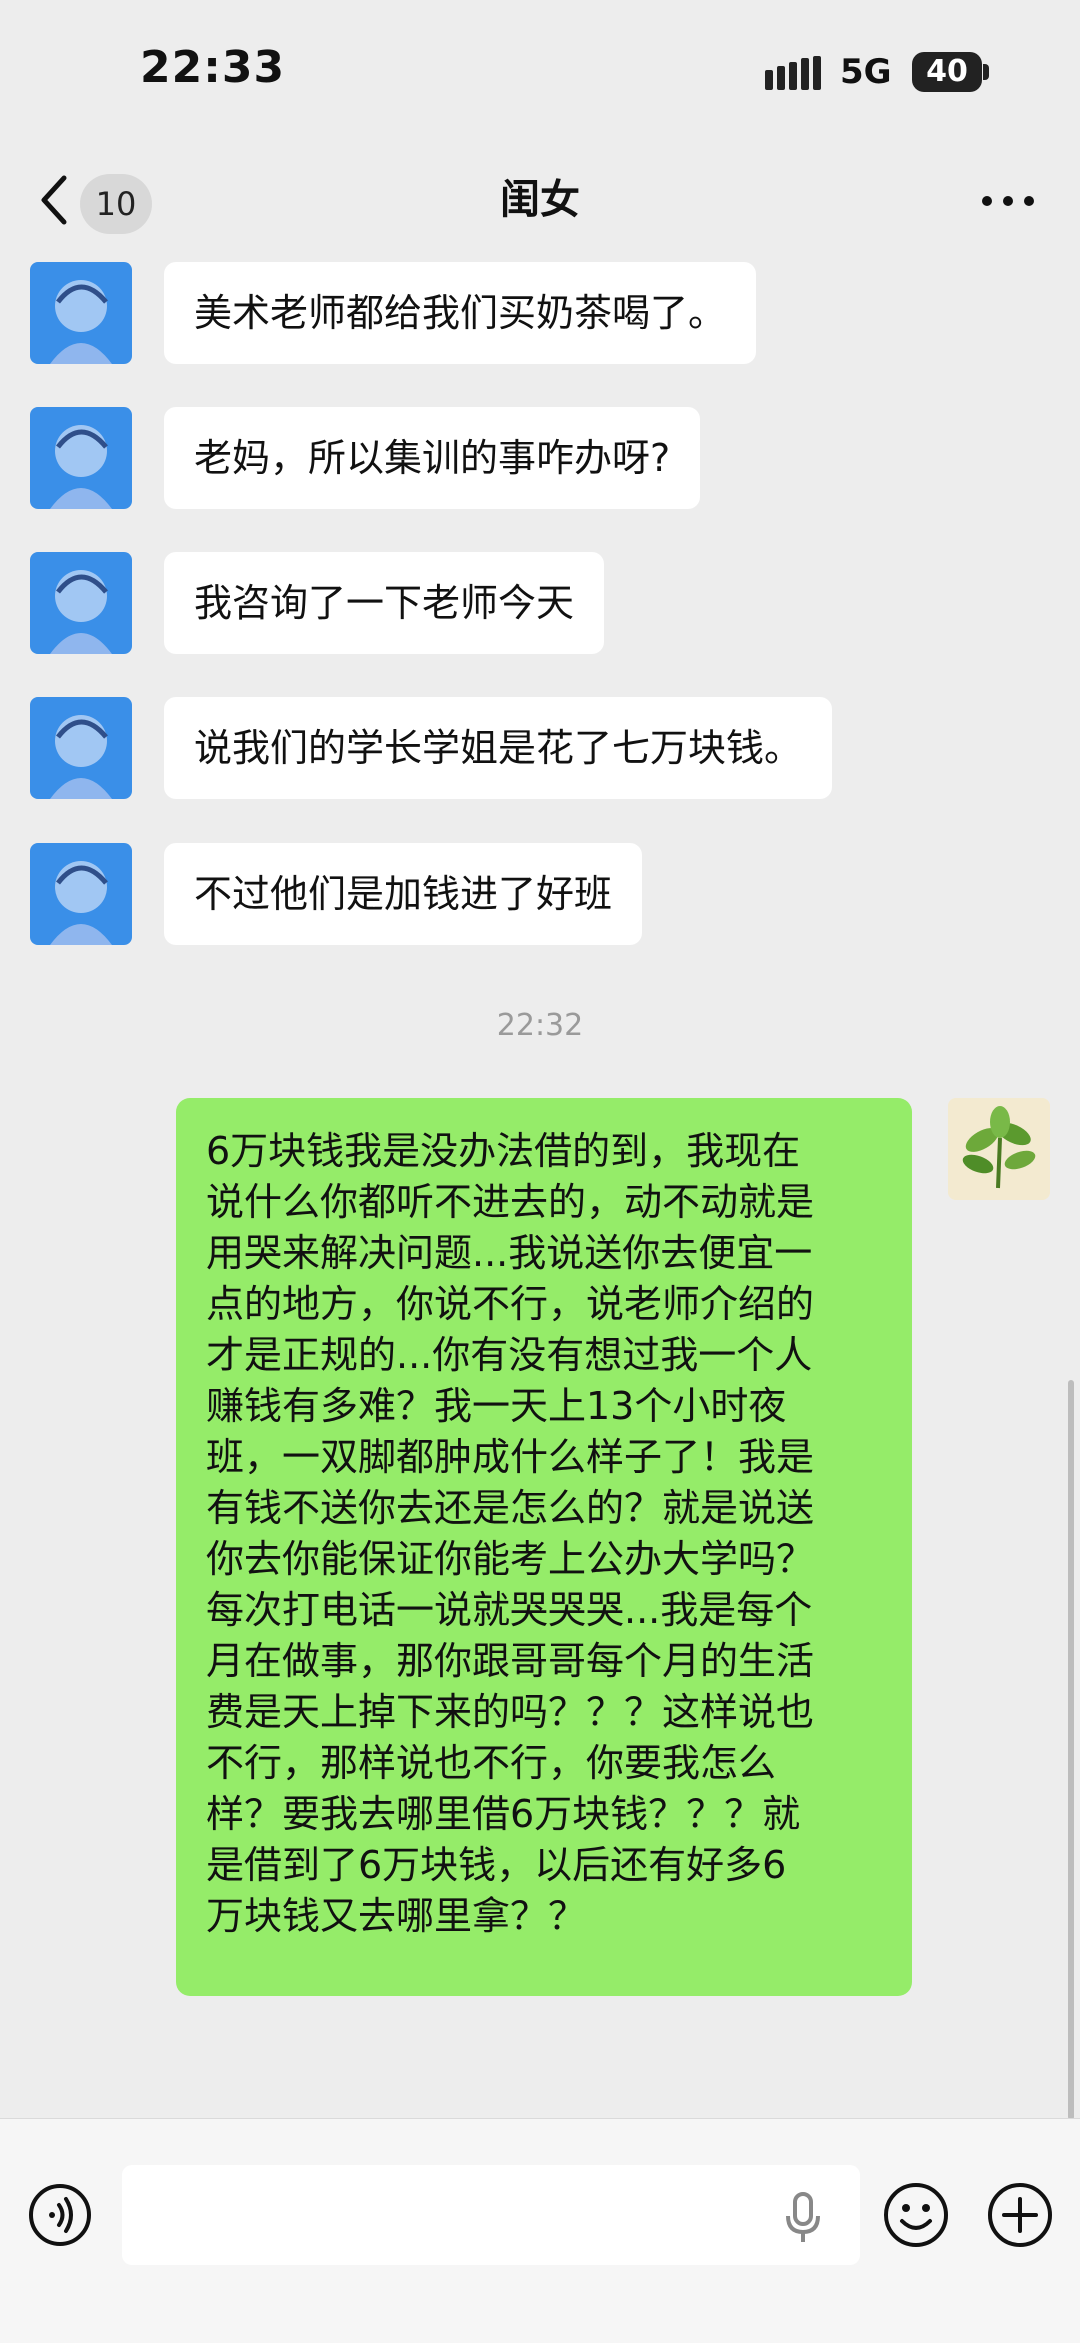  Describe the element at coordinates (503, 1151) in the screenshot. I see `message-line: 6万块钱我是没办法借的到，我现在` at that location.